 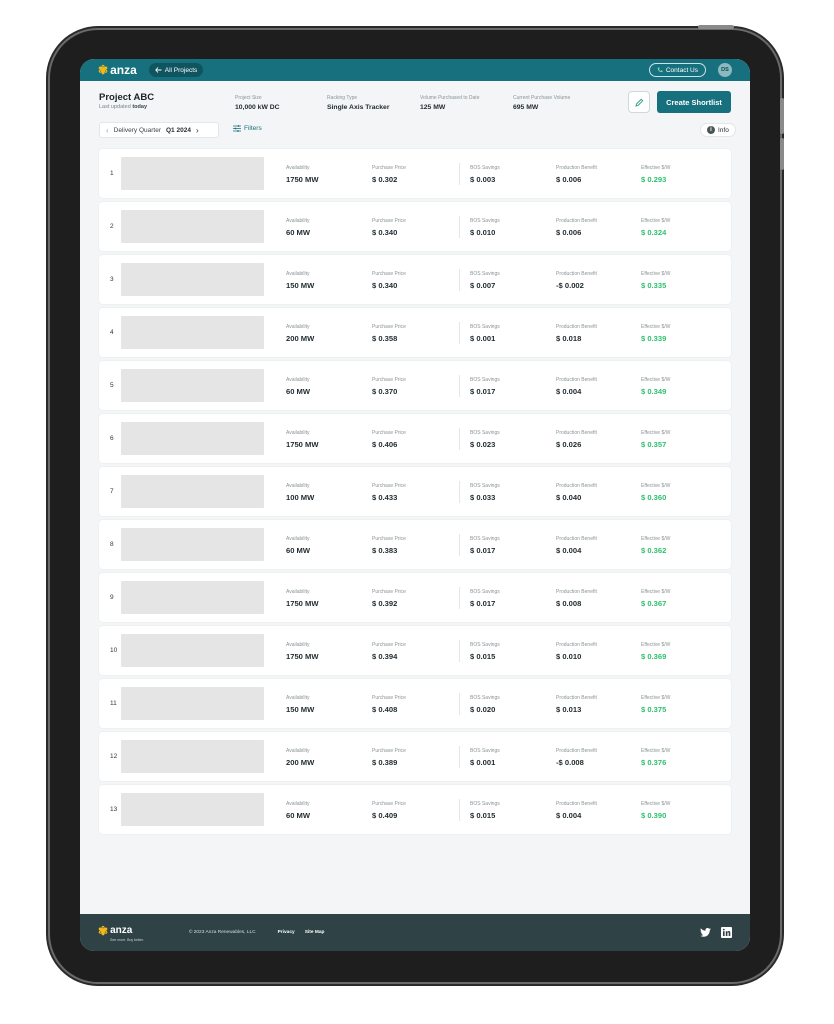 What do you see at coordinates (483, 179) in the screenshot?
I see `cell-value: $ 0.003` at bounding box center [483, 179].